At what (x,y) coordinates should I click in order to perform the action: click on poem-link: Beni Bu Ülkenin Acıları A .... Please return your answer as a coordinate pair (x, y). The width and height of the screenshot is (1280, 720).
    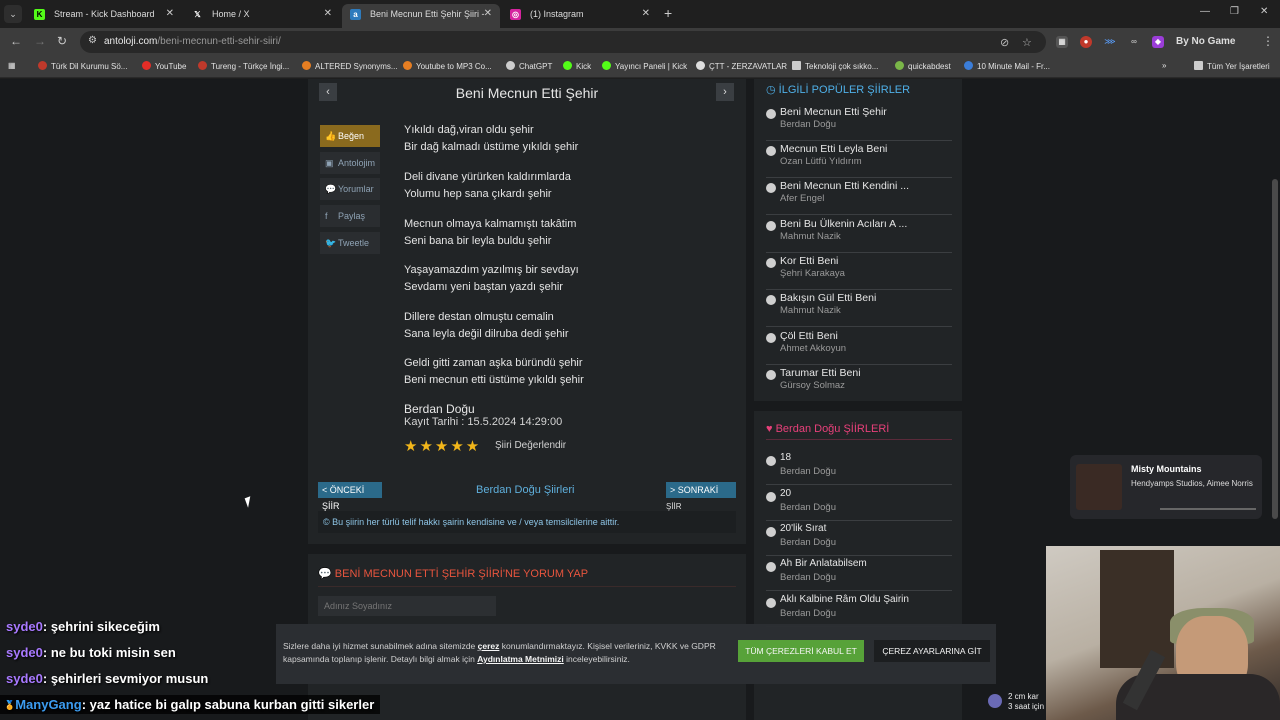
    Looking at the image, I should click on (843, 224).